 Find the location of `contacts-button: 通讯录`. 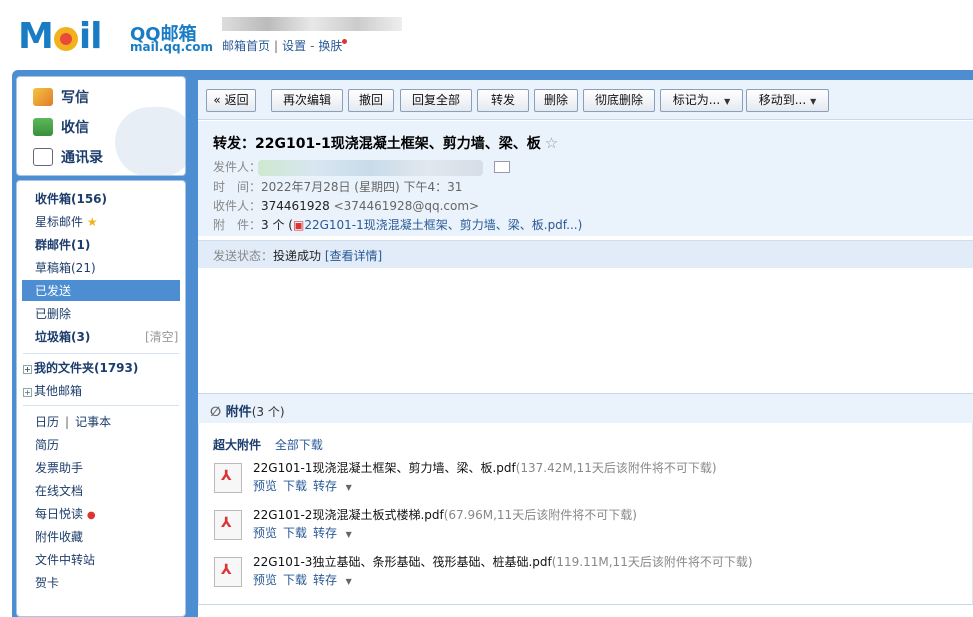

contacts-button: 通讯录 is located at coordinates (68, 157).